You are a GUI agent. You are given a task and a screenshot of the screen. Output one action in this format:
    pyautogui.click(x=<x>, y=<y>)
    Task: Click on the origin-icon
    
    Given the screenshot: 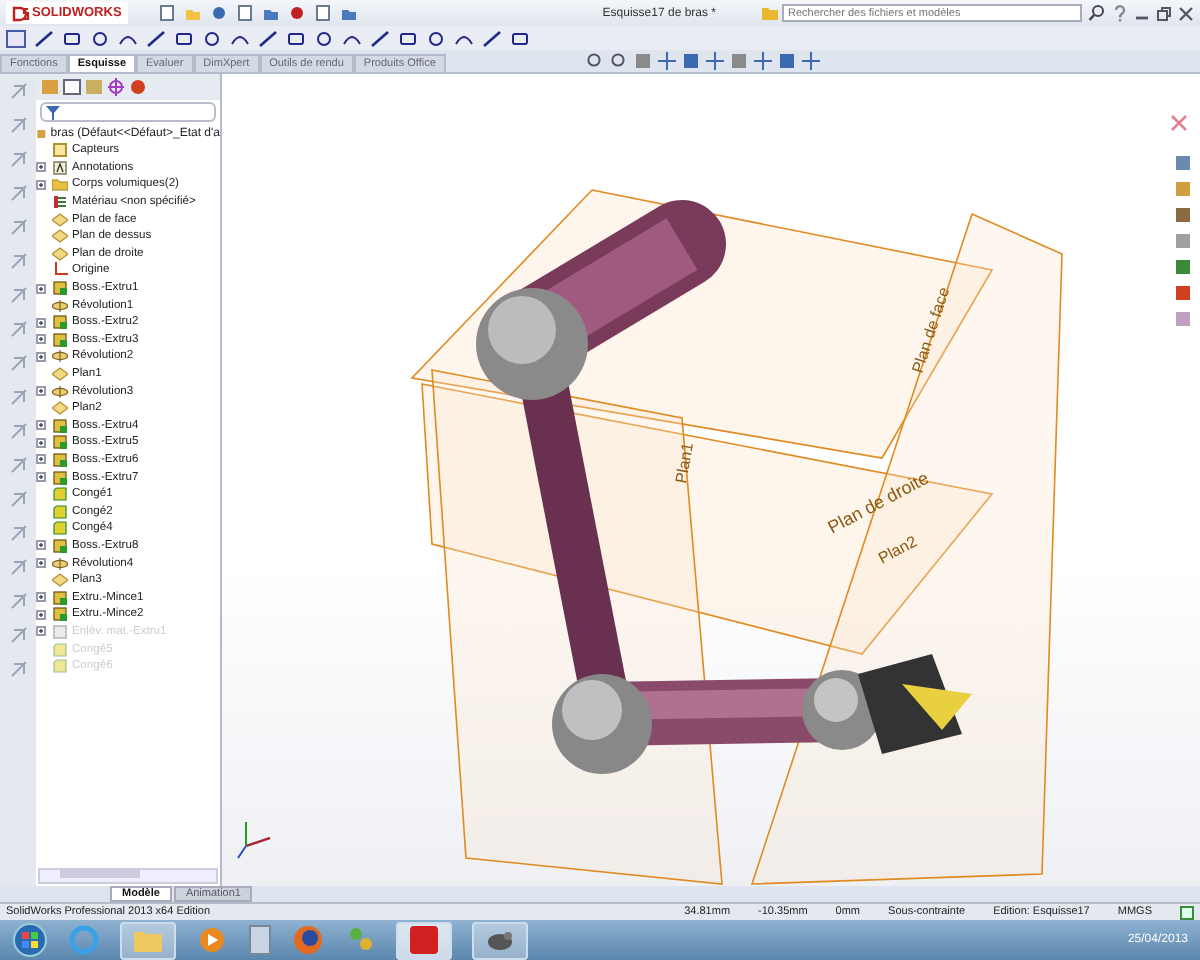 What is the action you would take?
    pyautogui.click(x=60, y=270)
    